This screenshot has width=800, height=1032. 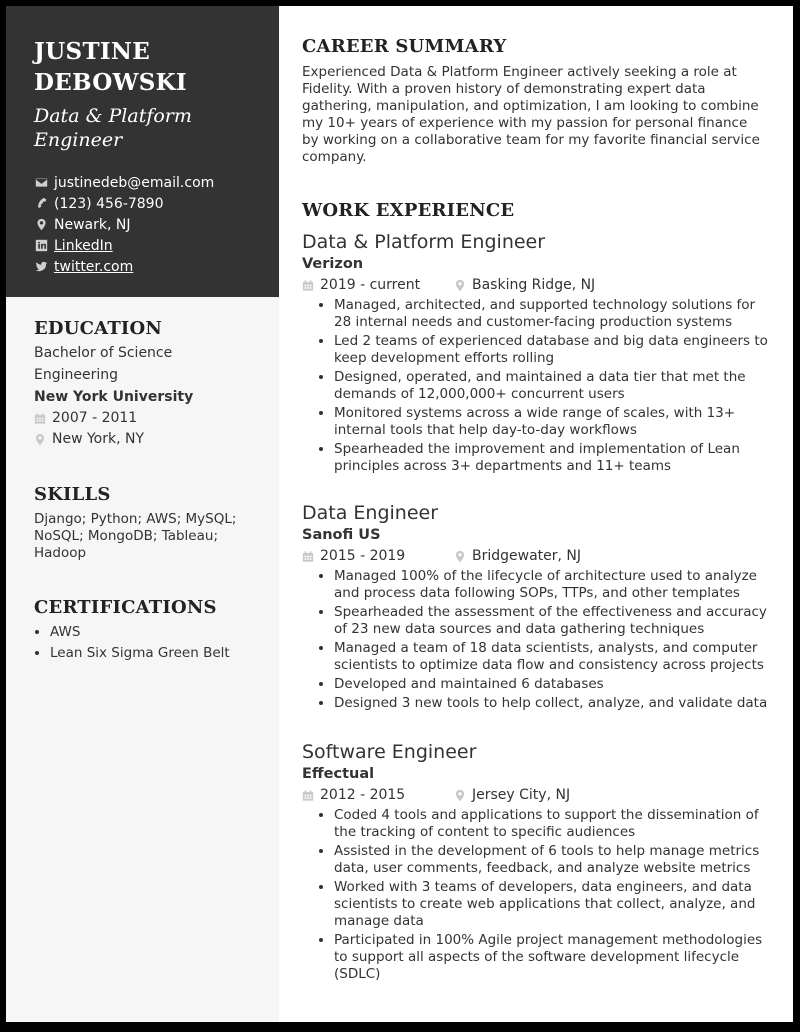 What do you see at coordinates (125, 607) in the screenshot?
I see `certifications-heading: CERTIFICATIONS` at bounding box center [125, 607].